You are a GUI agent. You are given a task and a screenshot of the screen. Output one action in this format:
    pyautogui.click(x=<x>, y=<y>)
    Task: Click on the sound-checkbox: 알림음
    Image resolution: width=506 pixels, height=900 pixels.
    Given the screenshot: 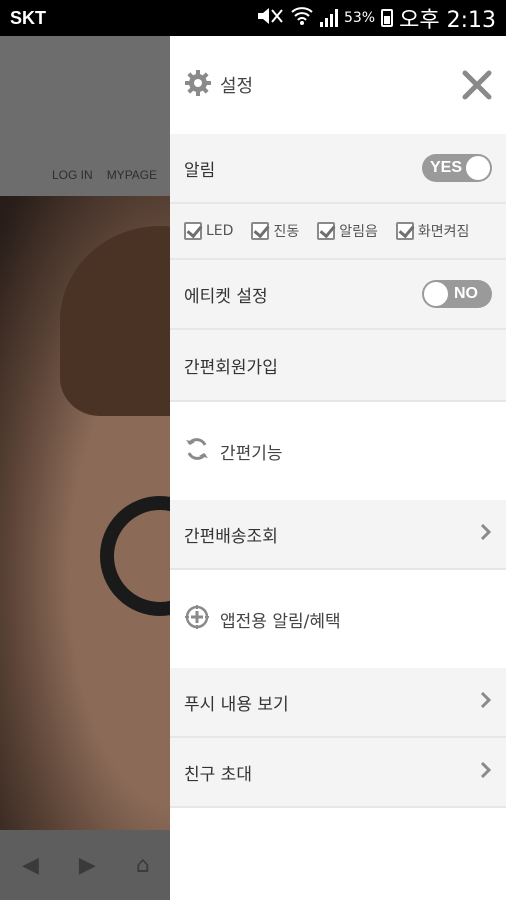 What is the action you would take?
    pyautogui.click(x=347, y=231)
    